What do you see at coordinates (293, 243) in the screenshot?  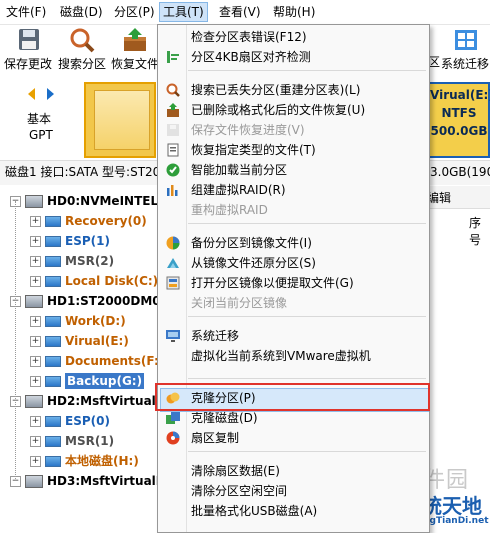 I see `tools-menu-item: 备份分区到镜像文件(I)` at bounding box center [293, 243].